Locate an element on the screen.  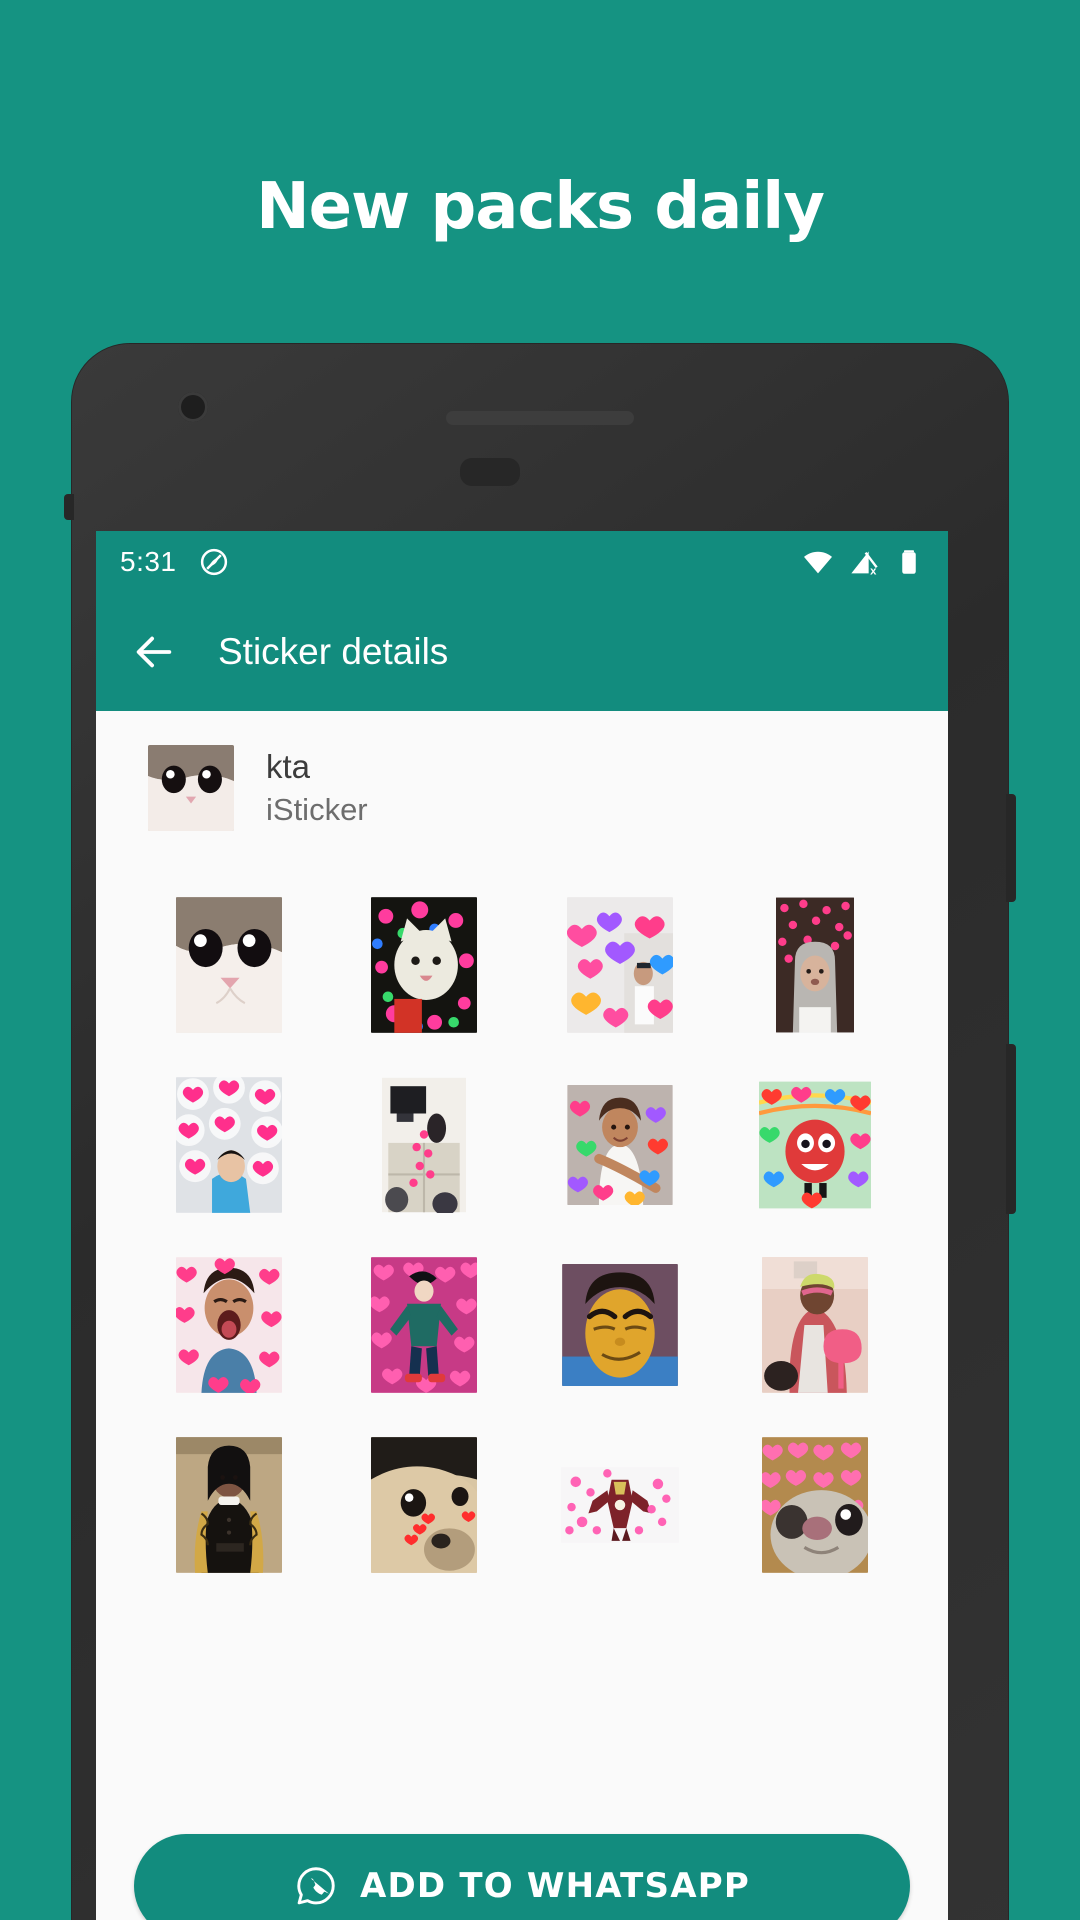
toolbar-title: Sticker details is located at coordinates (333, 651).